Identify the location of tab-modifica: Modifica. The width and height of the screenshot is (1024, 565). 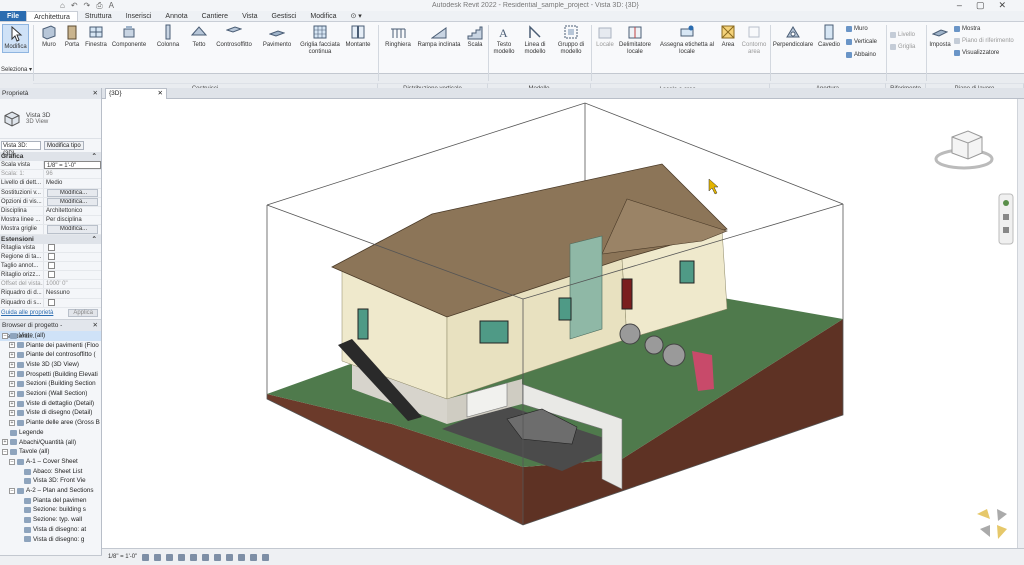
(323, 16).